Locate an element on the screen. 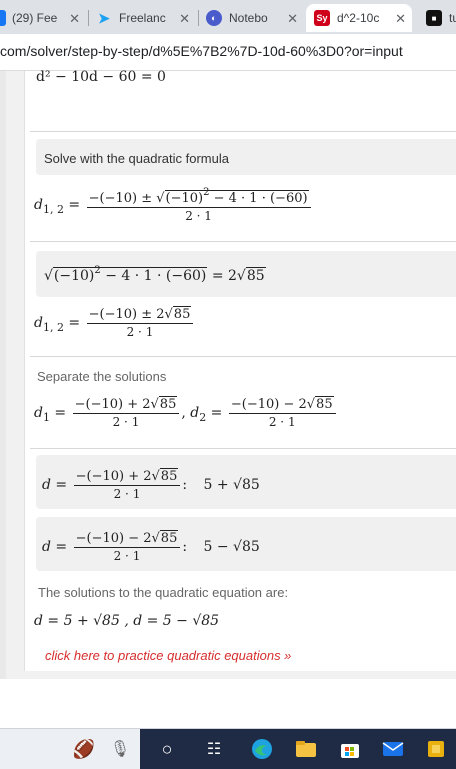 The height and width of the screenshot is (769, 456). final-solutions-math: d = 5 + √85 , d = 5 − √85 is located at coordinates (127, 621).